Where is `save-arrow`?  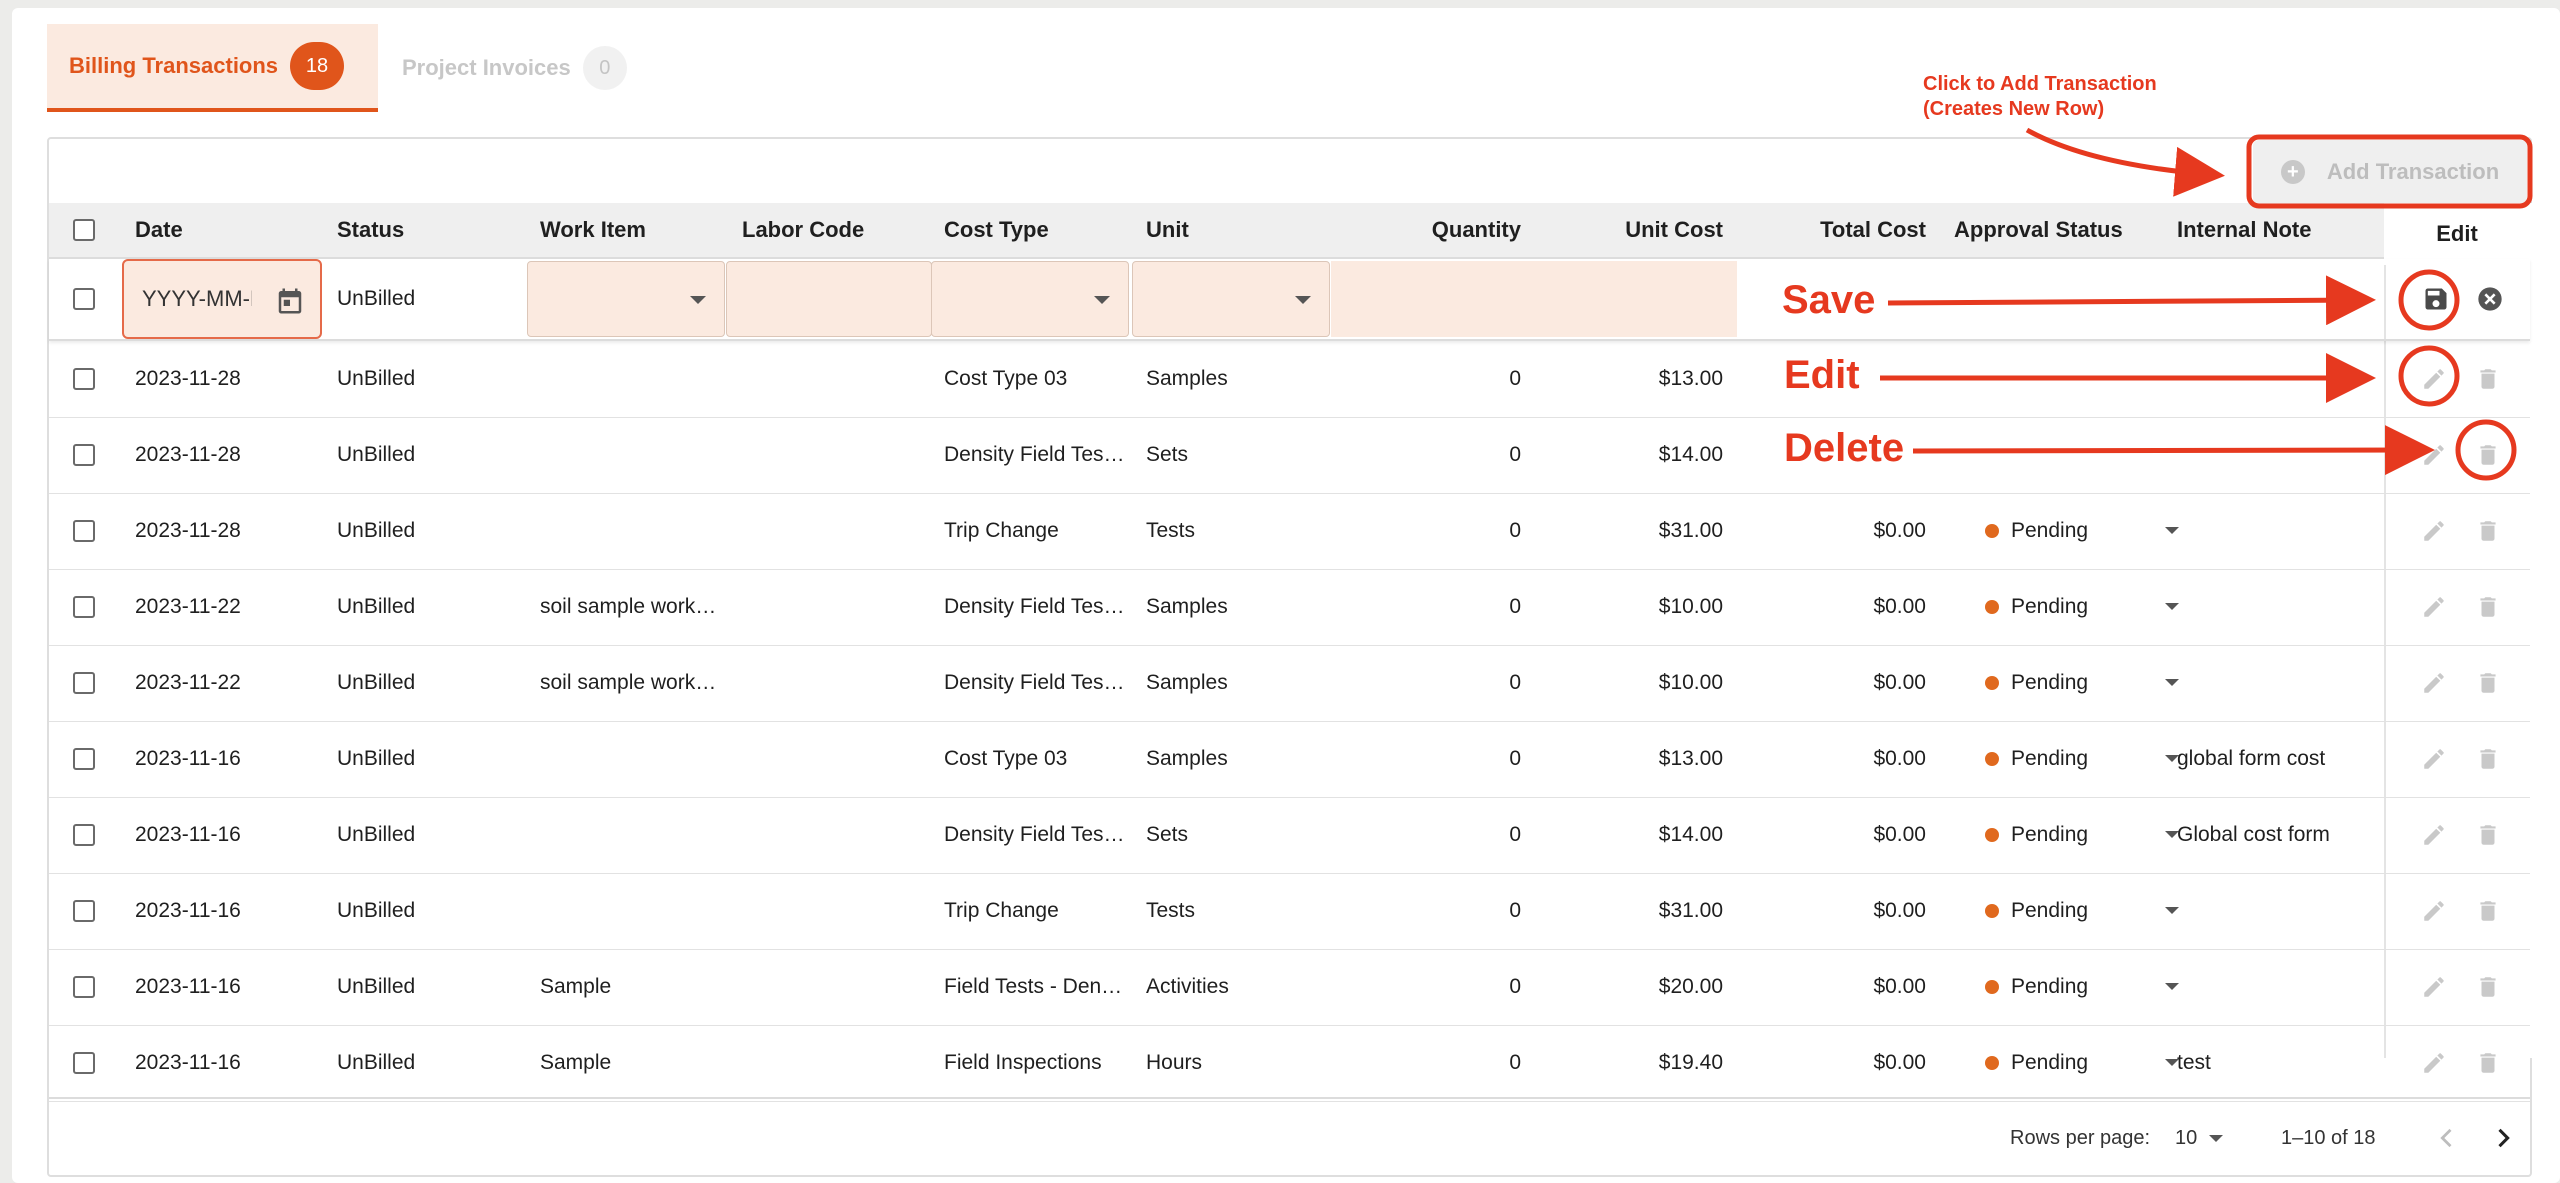 save-arrow is located at coordinates (2131, 300).